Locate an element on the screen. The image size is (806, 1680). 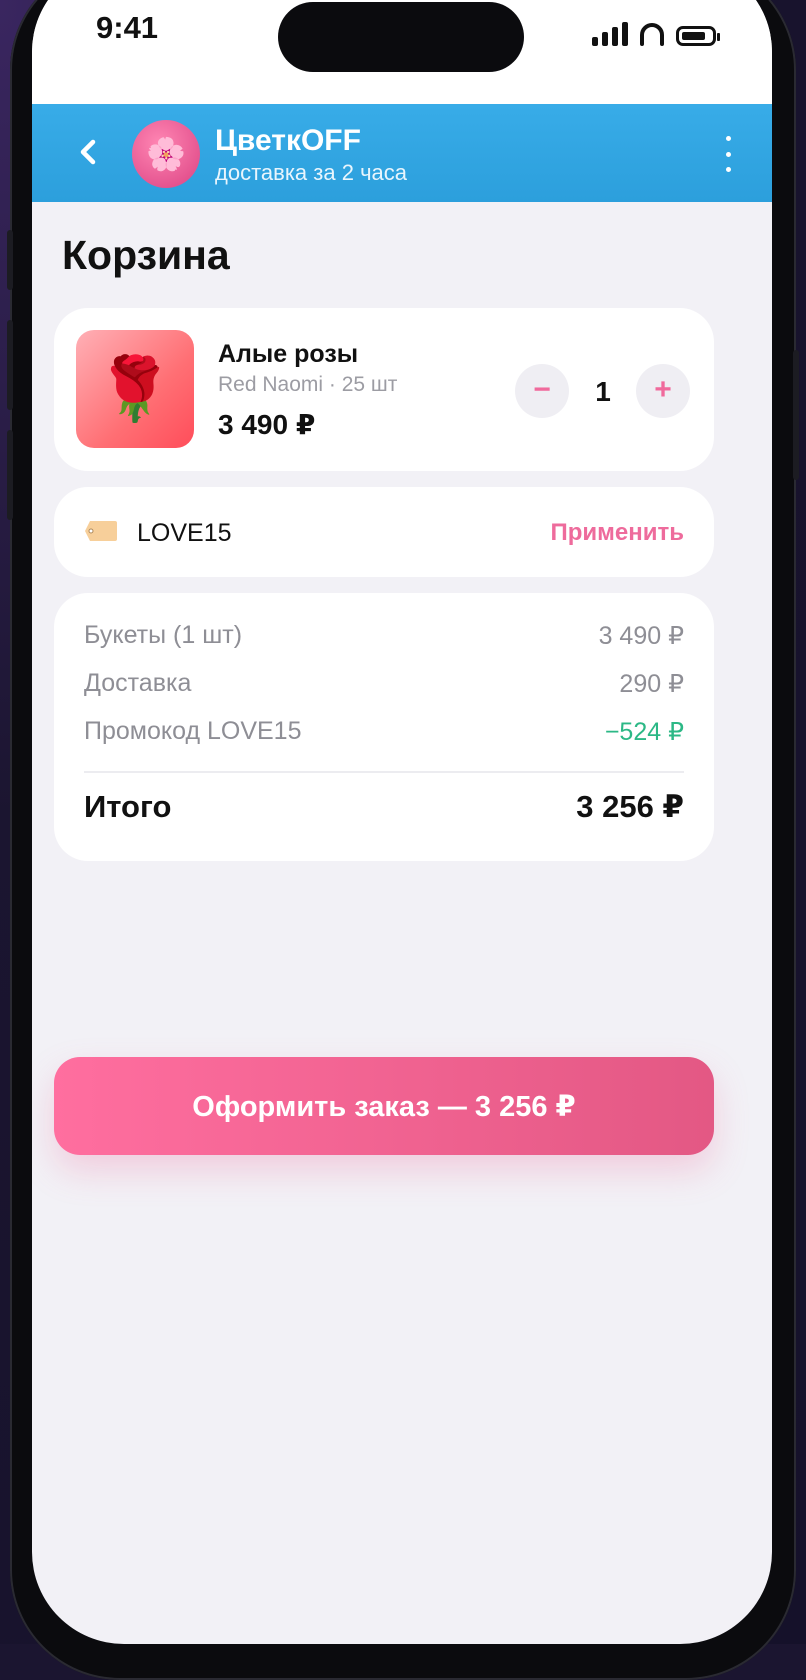
rose-icon: 🌹 is located at coordinates (134, 389).